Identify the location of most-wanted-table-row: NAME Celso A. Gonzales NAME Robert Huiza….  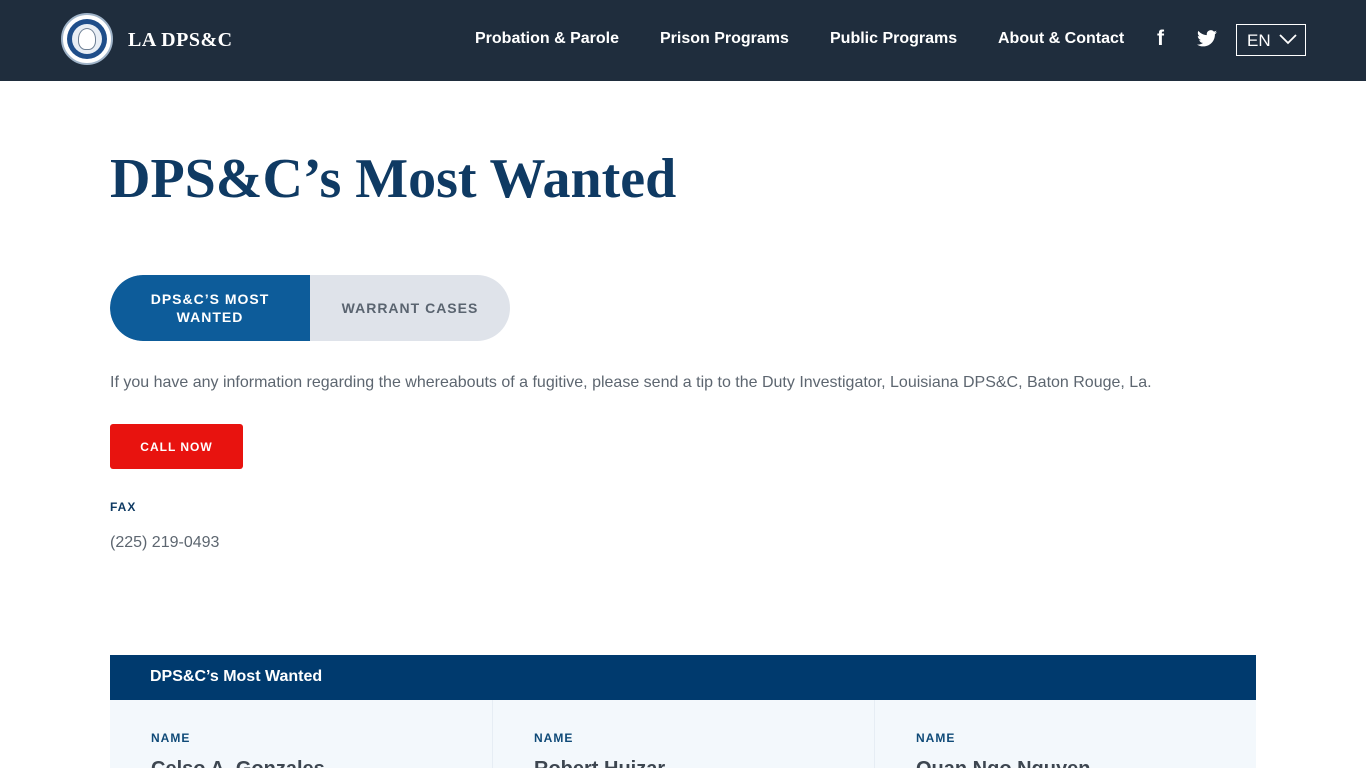
(683, 734).